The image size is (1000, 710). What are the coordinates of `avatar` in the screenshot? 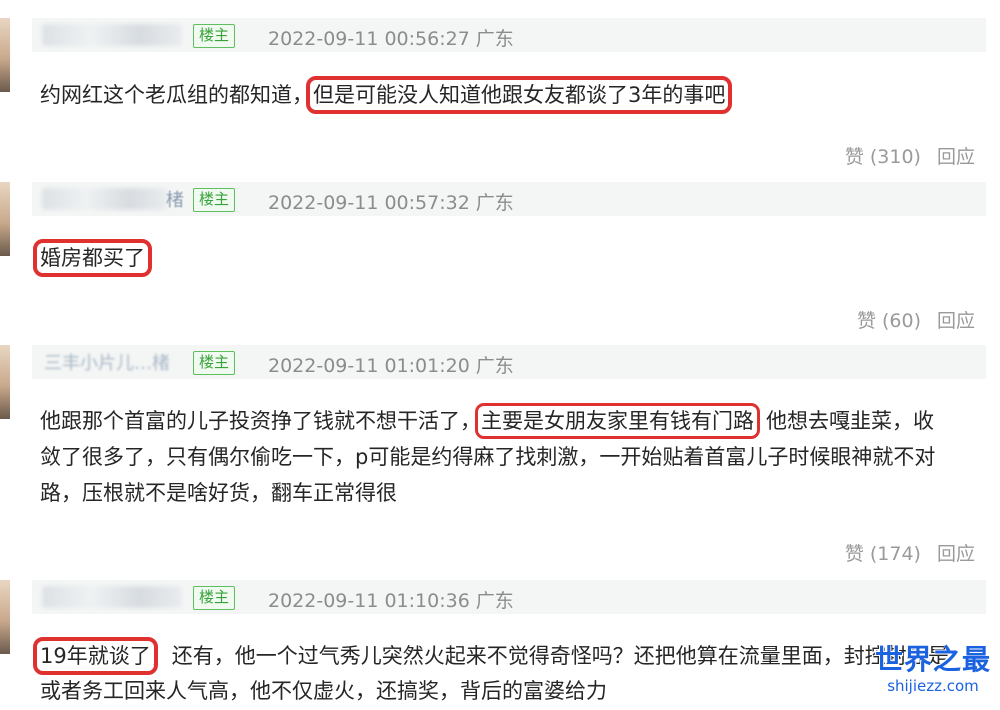 It's located at (5, 617).